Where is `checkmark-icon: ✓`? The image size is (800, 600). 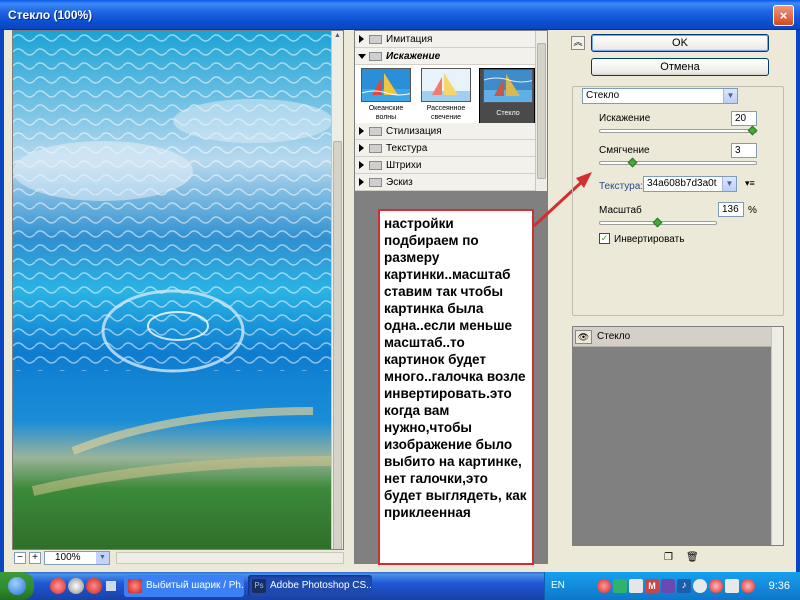
checkmark-icon: ✓ is located at coordinates (604, 238).